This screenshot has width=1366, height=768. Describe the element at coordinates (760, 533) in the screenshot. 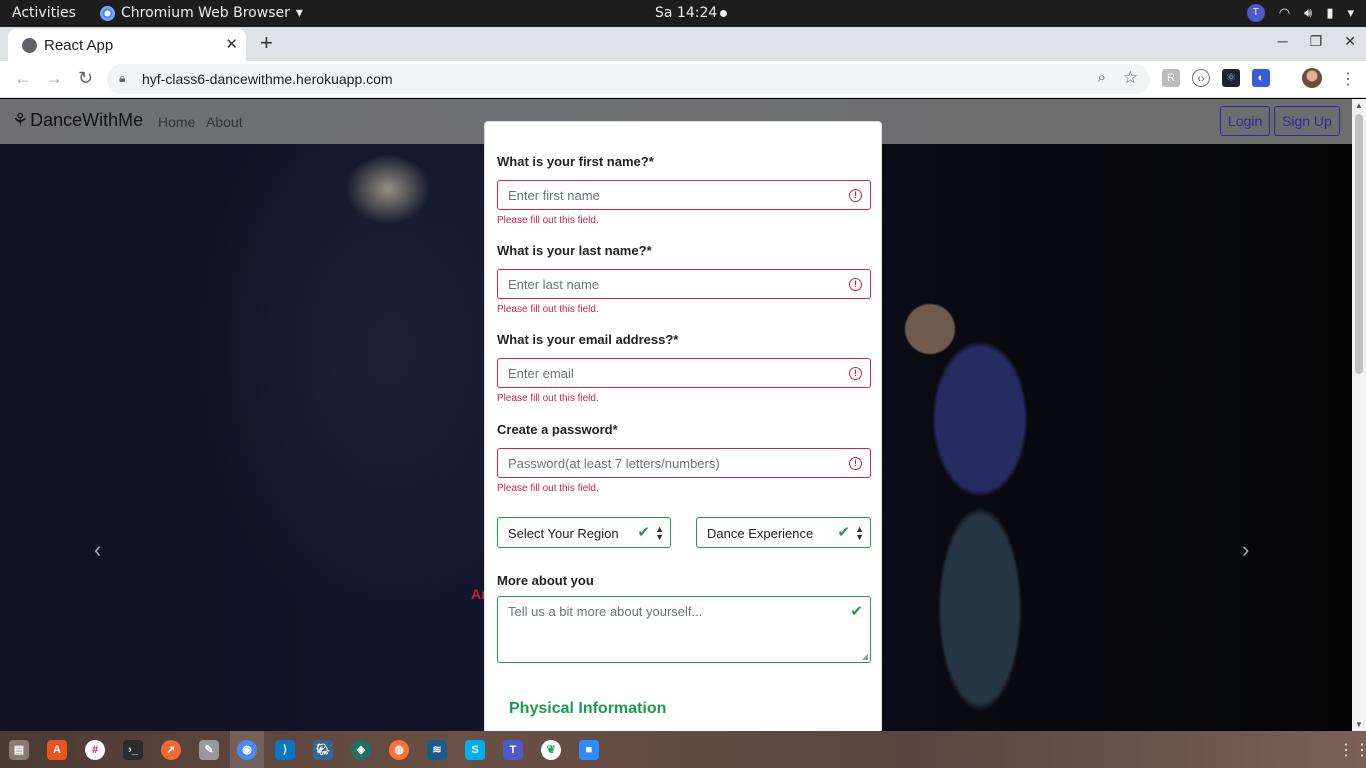

I see `experience-select-value: Dance Experience` at that location.